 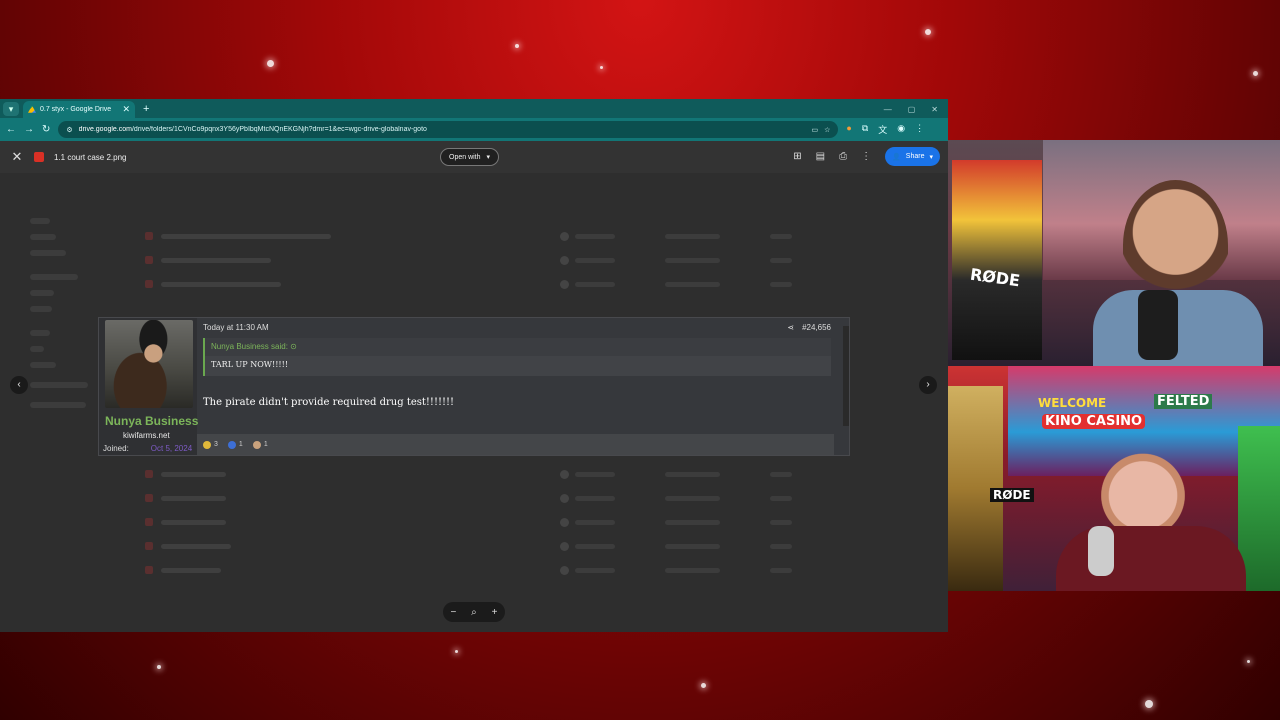 What do you see at coordinates (1114, 253) in the screenshot?
I see `webcam-top: RØDE` at bounding box center [1114, 253].